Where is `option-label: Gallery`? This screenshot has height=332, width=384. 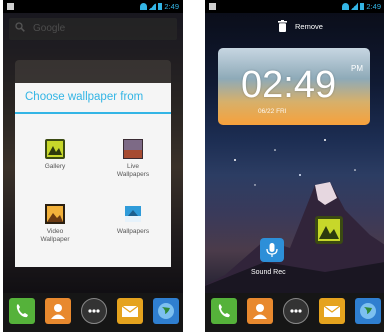 option-label: Gallery is located at coordinates (55, 166).